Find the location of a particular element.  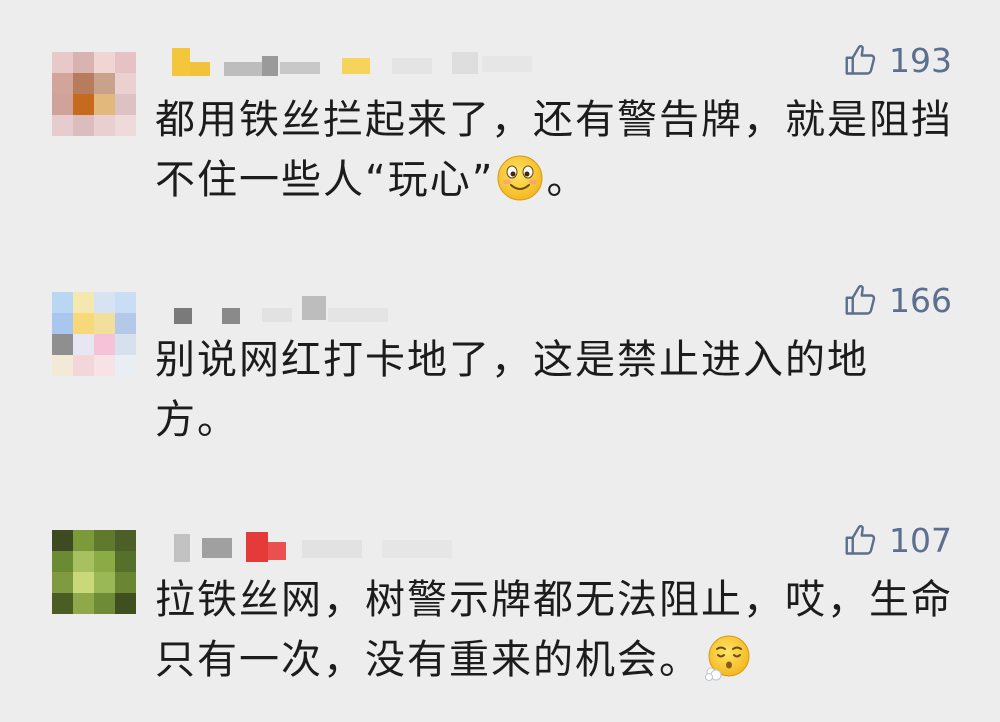

comment-text: 都用铁丝拦起来了，还有警告牌，就是阻挡不住一些人“玩心” 。 is located at coordinates (554, 150).